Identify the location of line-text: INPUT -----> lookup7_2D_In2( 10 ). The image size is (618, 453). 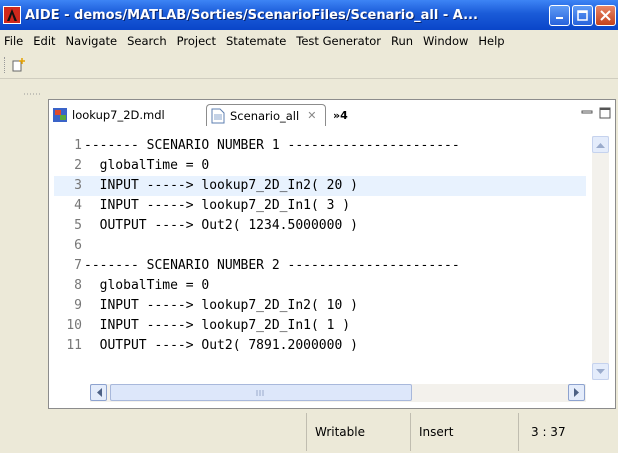
(221, 305).